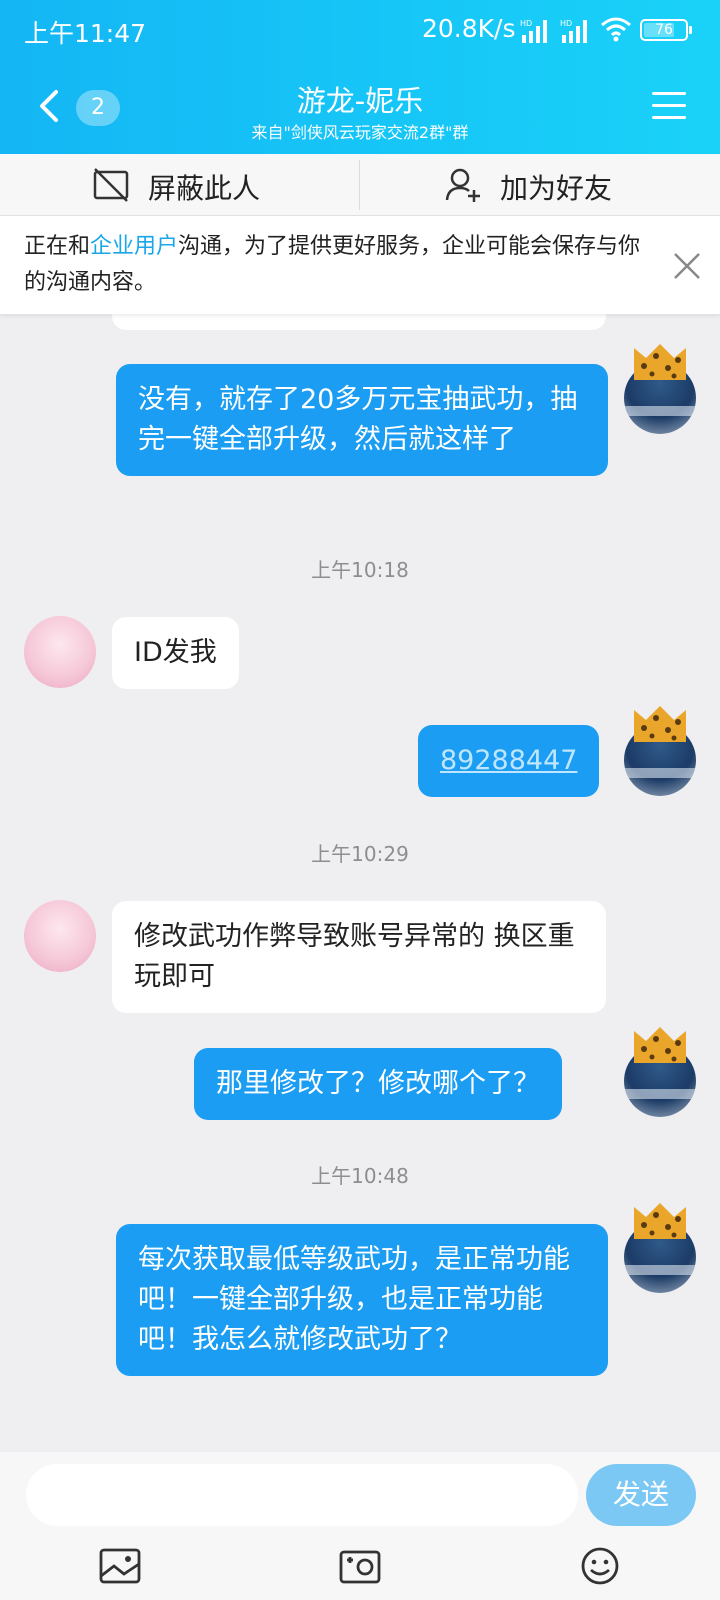  Describe the element at coordinates (359, 957) in the screenshot. I see `message-bubble-them: 修改武功作弊导致账号异常的 换区重玩即可` at that location.